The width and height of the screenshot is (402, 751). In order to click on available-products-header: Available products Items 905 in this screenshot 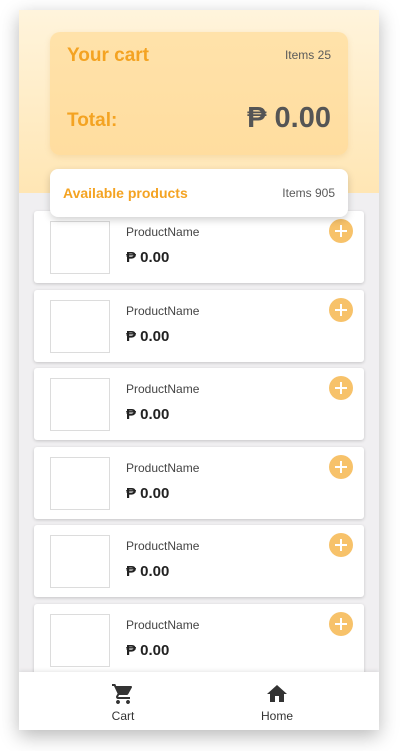, I will do `click(199, 193)`.